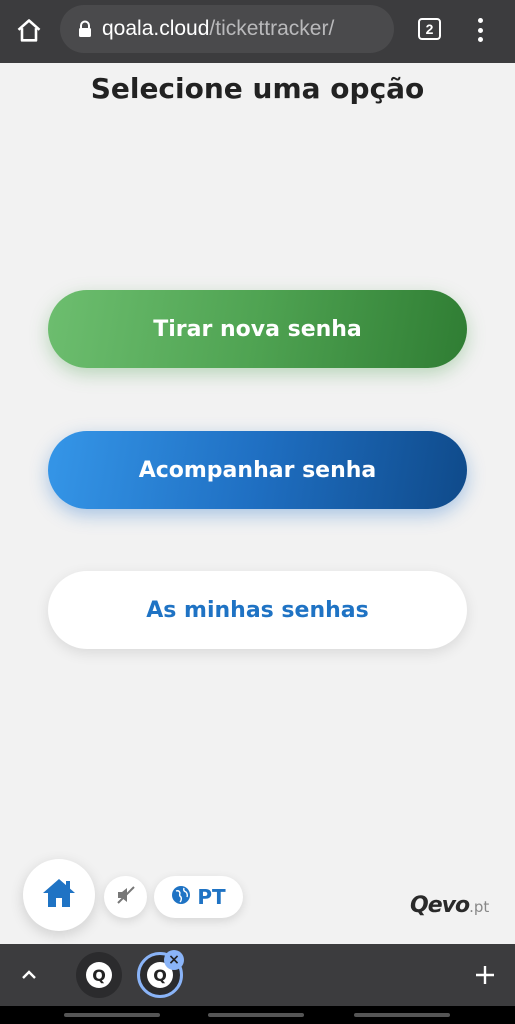 This screenshot has width=515, height=1024. I want to click on take-new-ticket-button: Tirar nova senha, so click(257, 329).